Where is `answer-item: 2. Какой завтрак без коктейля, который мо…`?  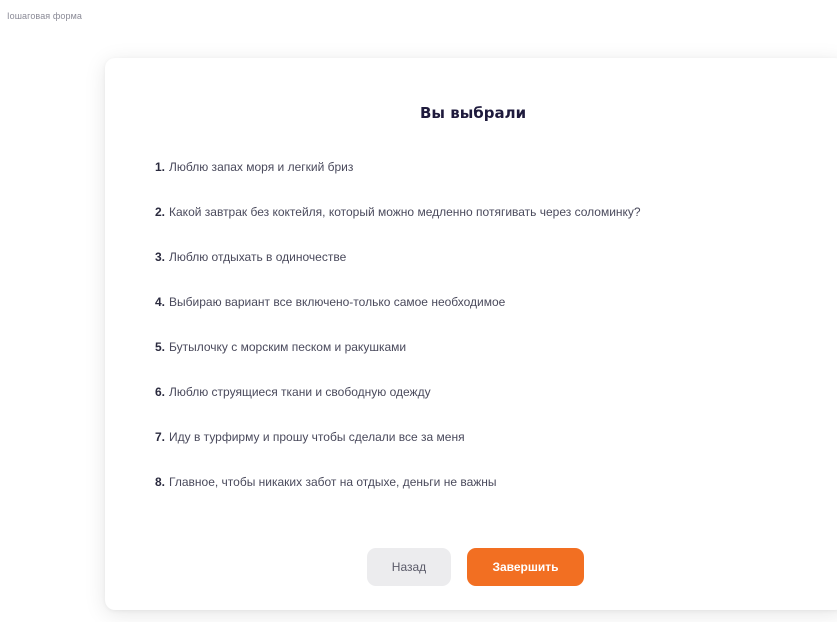
answer-item: 2. Какой завтрак без коктейля, который мо… is located at coordinates (398, 226).